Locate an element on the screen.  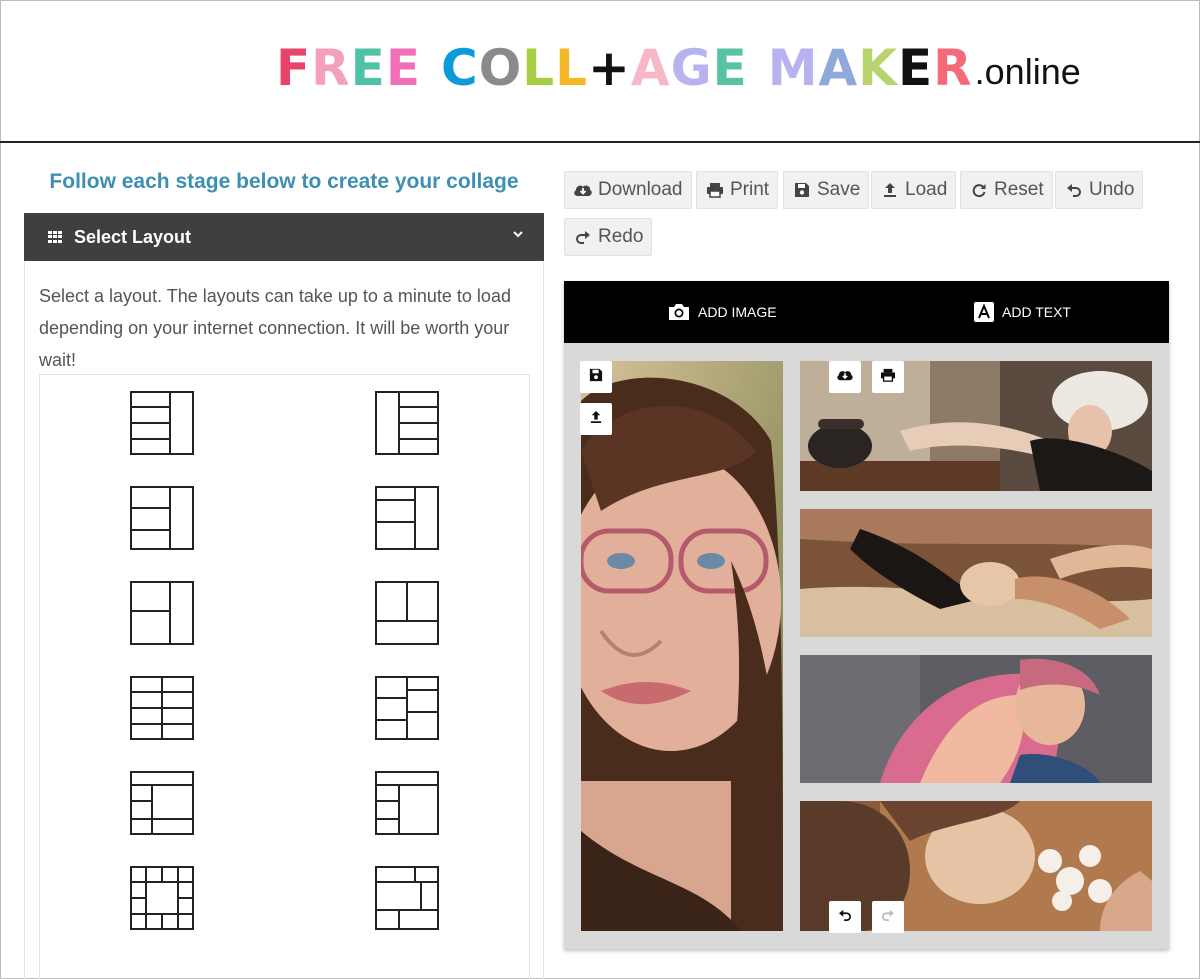
photo-upload-button is located at coordinates (596, 419).